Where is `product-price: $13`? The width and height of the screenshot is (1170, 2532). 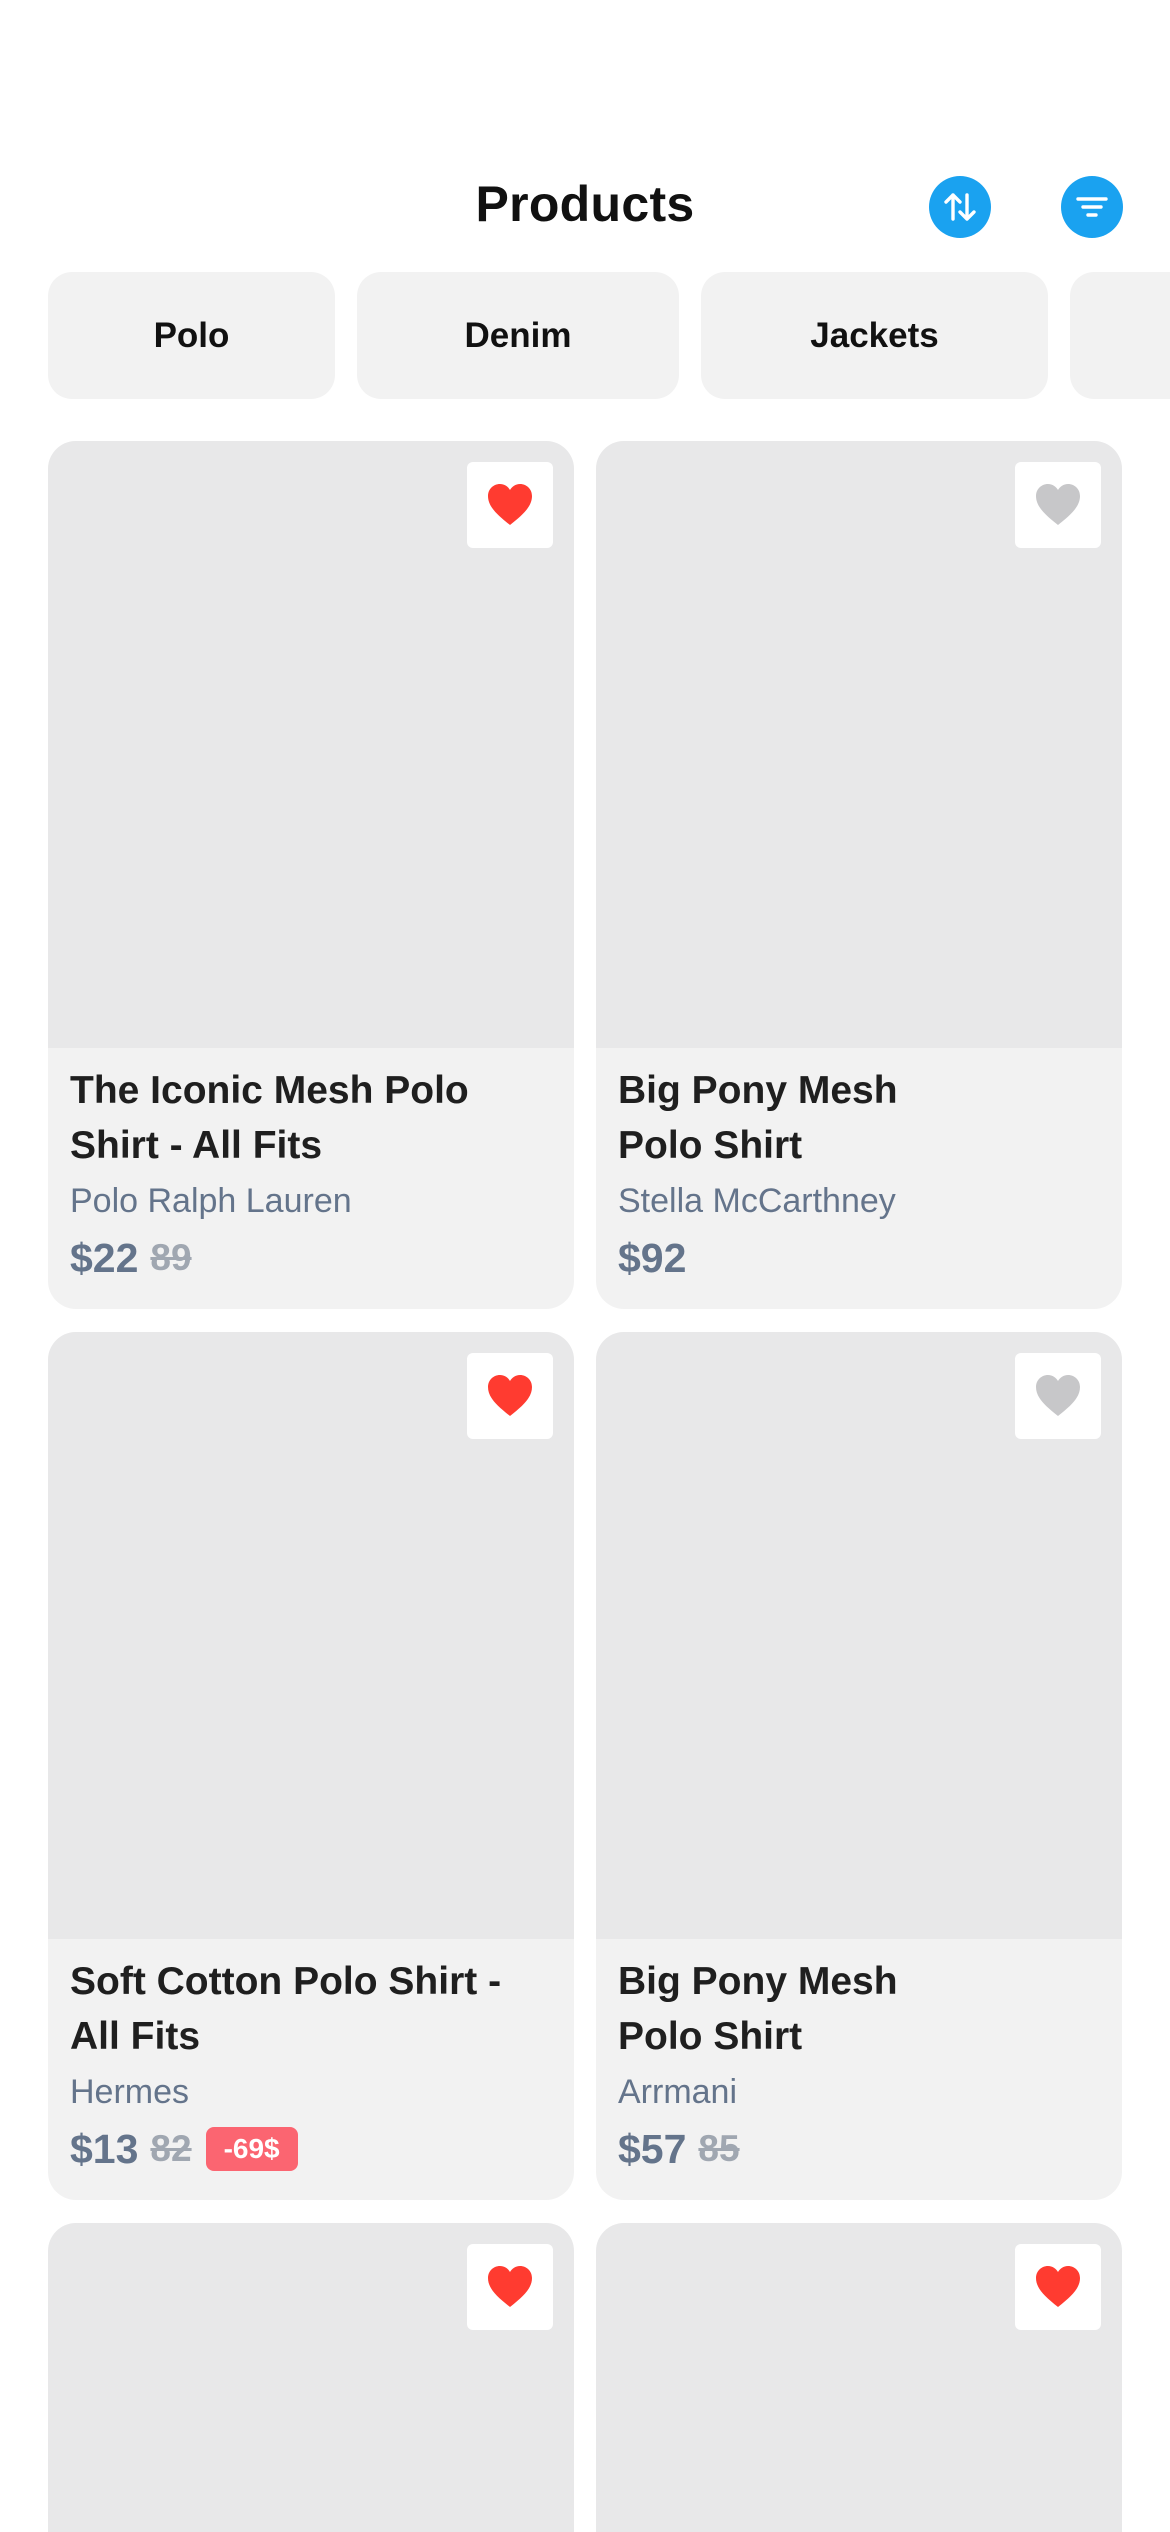 product-price: $13 is located at coordinates (104, 2148).